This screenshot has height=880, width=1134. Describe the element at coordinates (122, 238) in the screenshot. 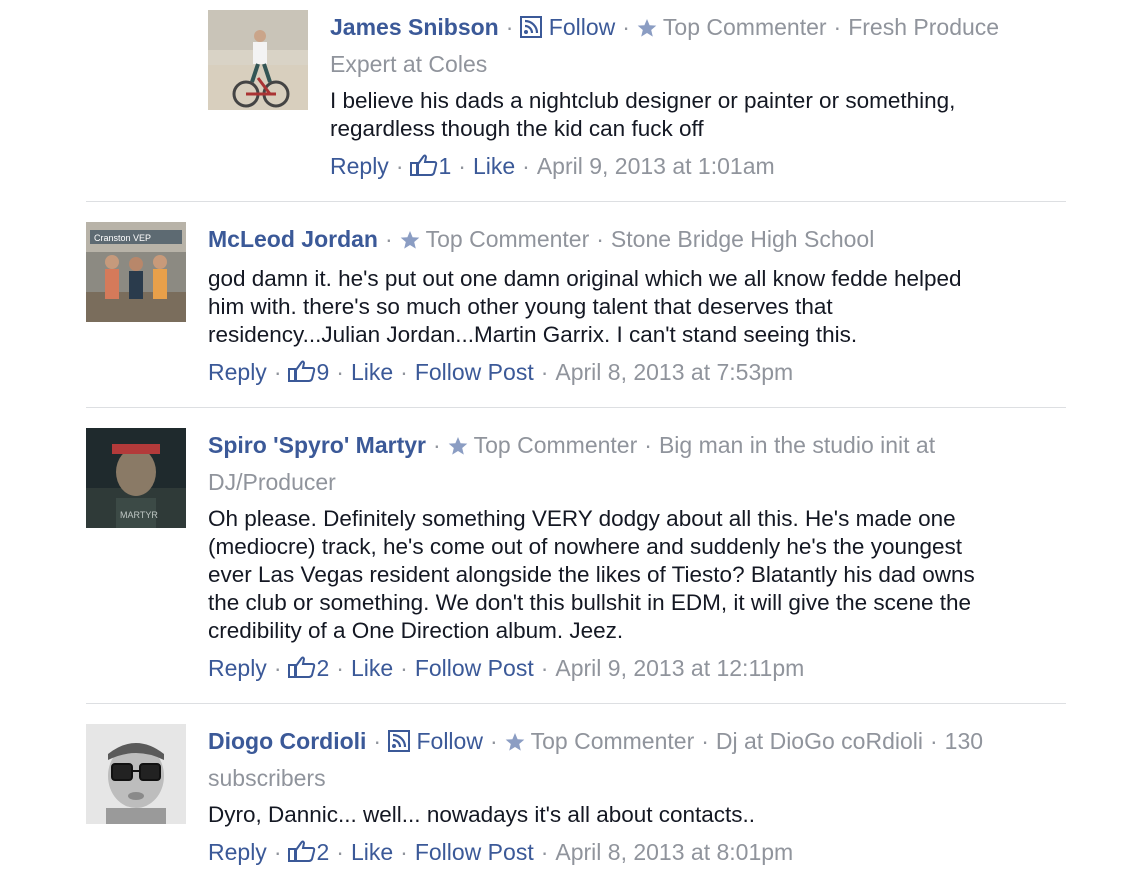

I see `avatar-sign-text: Cranston VEP` at that location.